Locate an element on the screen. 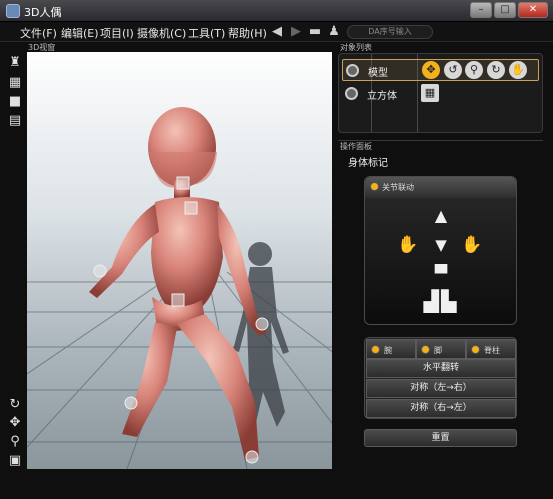  joint-link-header: 关节联动 is located at coordinates (440, 187).